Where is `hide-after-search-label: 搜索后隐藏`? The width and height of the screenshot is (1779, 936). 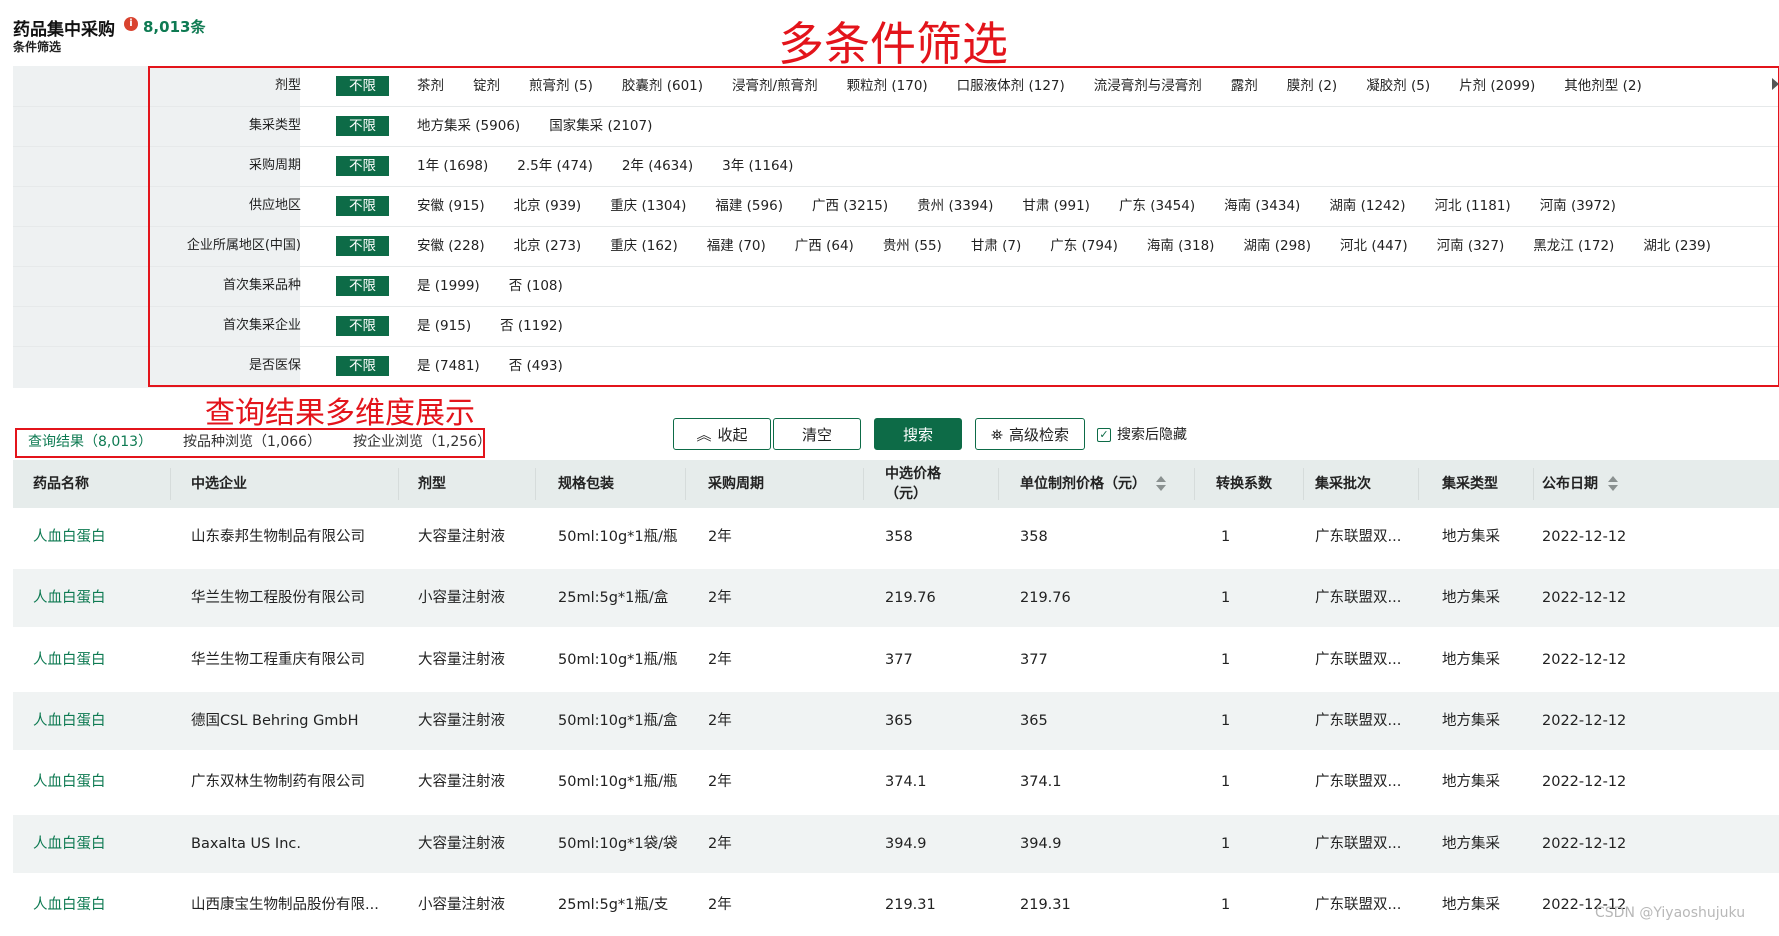
hide-after-search-label: 搜索后隐藏 is located at coordinates (1152, 435).